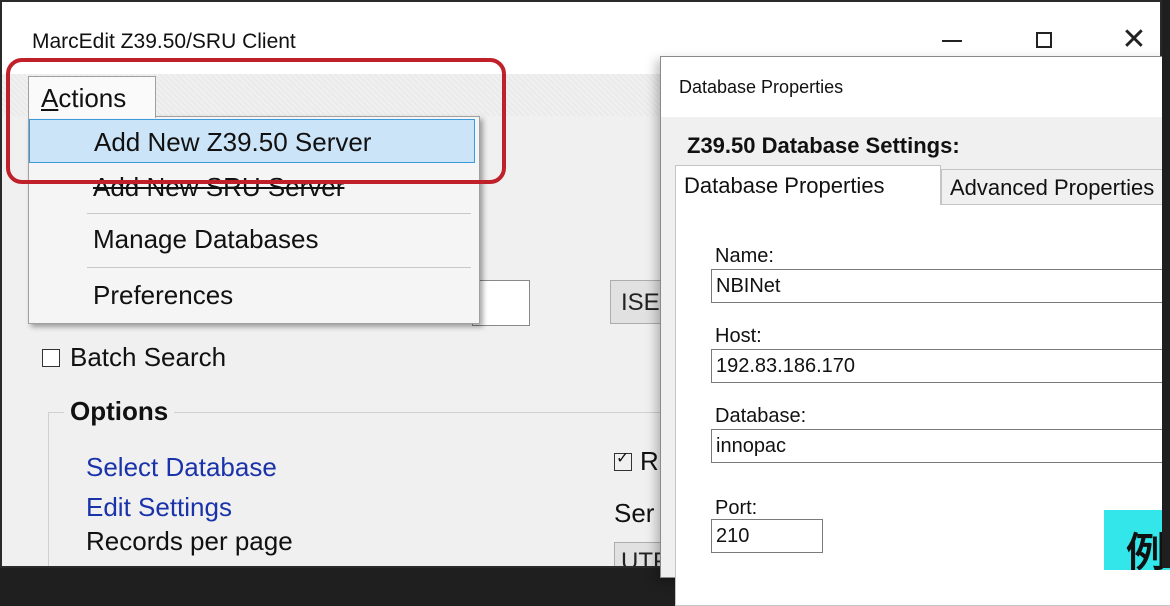 Image resolution: width=1170 pixels, height=606 pixels. I want to click on dialog-title: Database Properties, so click(761, 87).